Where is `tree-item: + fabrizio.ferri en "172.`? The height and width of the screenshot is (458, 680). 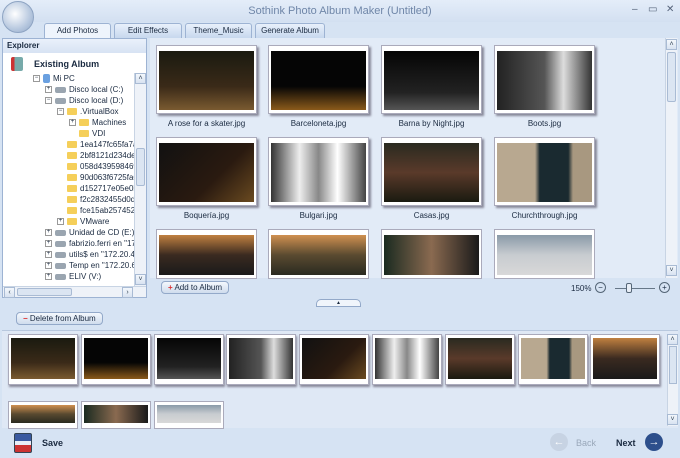 tree-item: + fabrizio.ferri en "172. is located at coordinates (68, 243).